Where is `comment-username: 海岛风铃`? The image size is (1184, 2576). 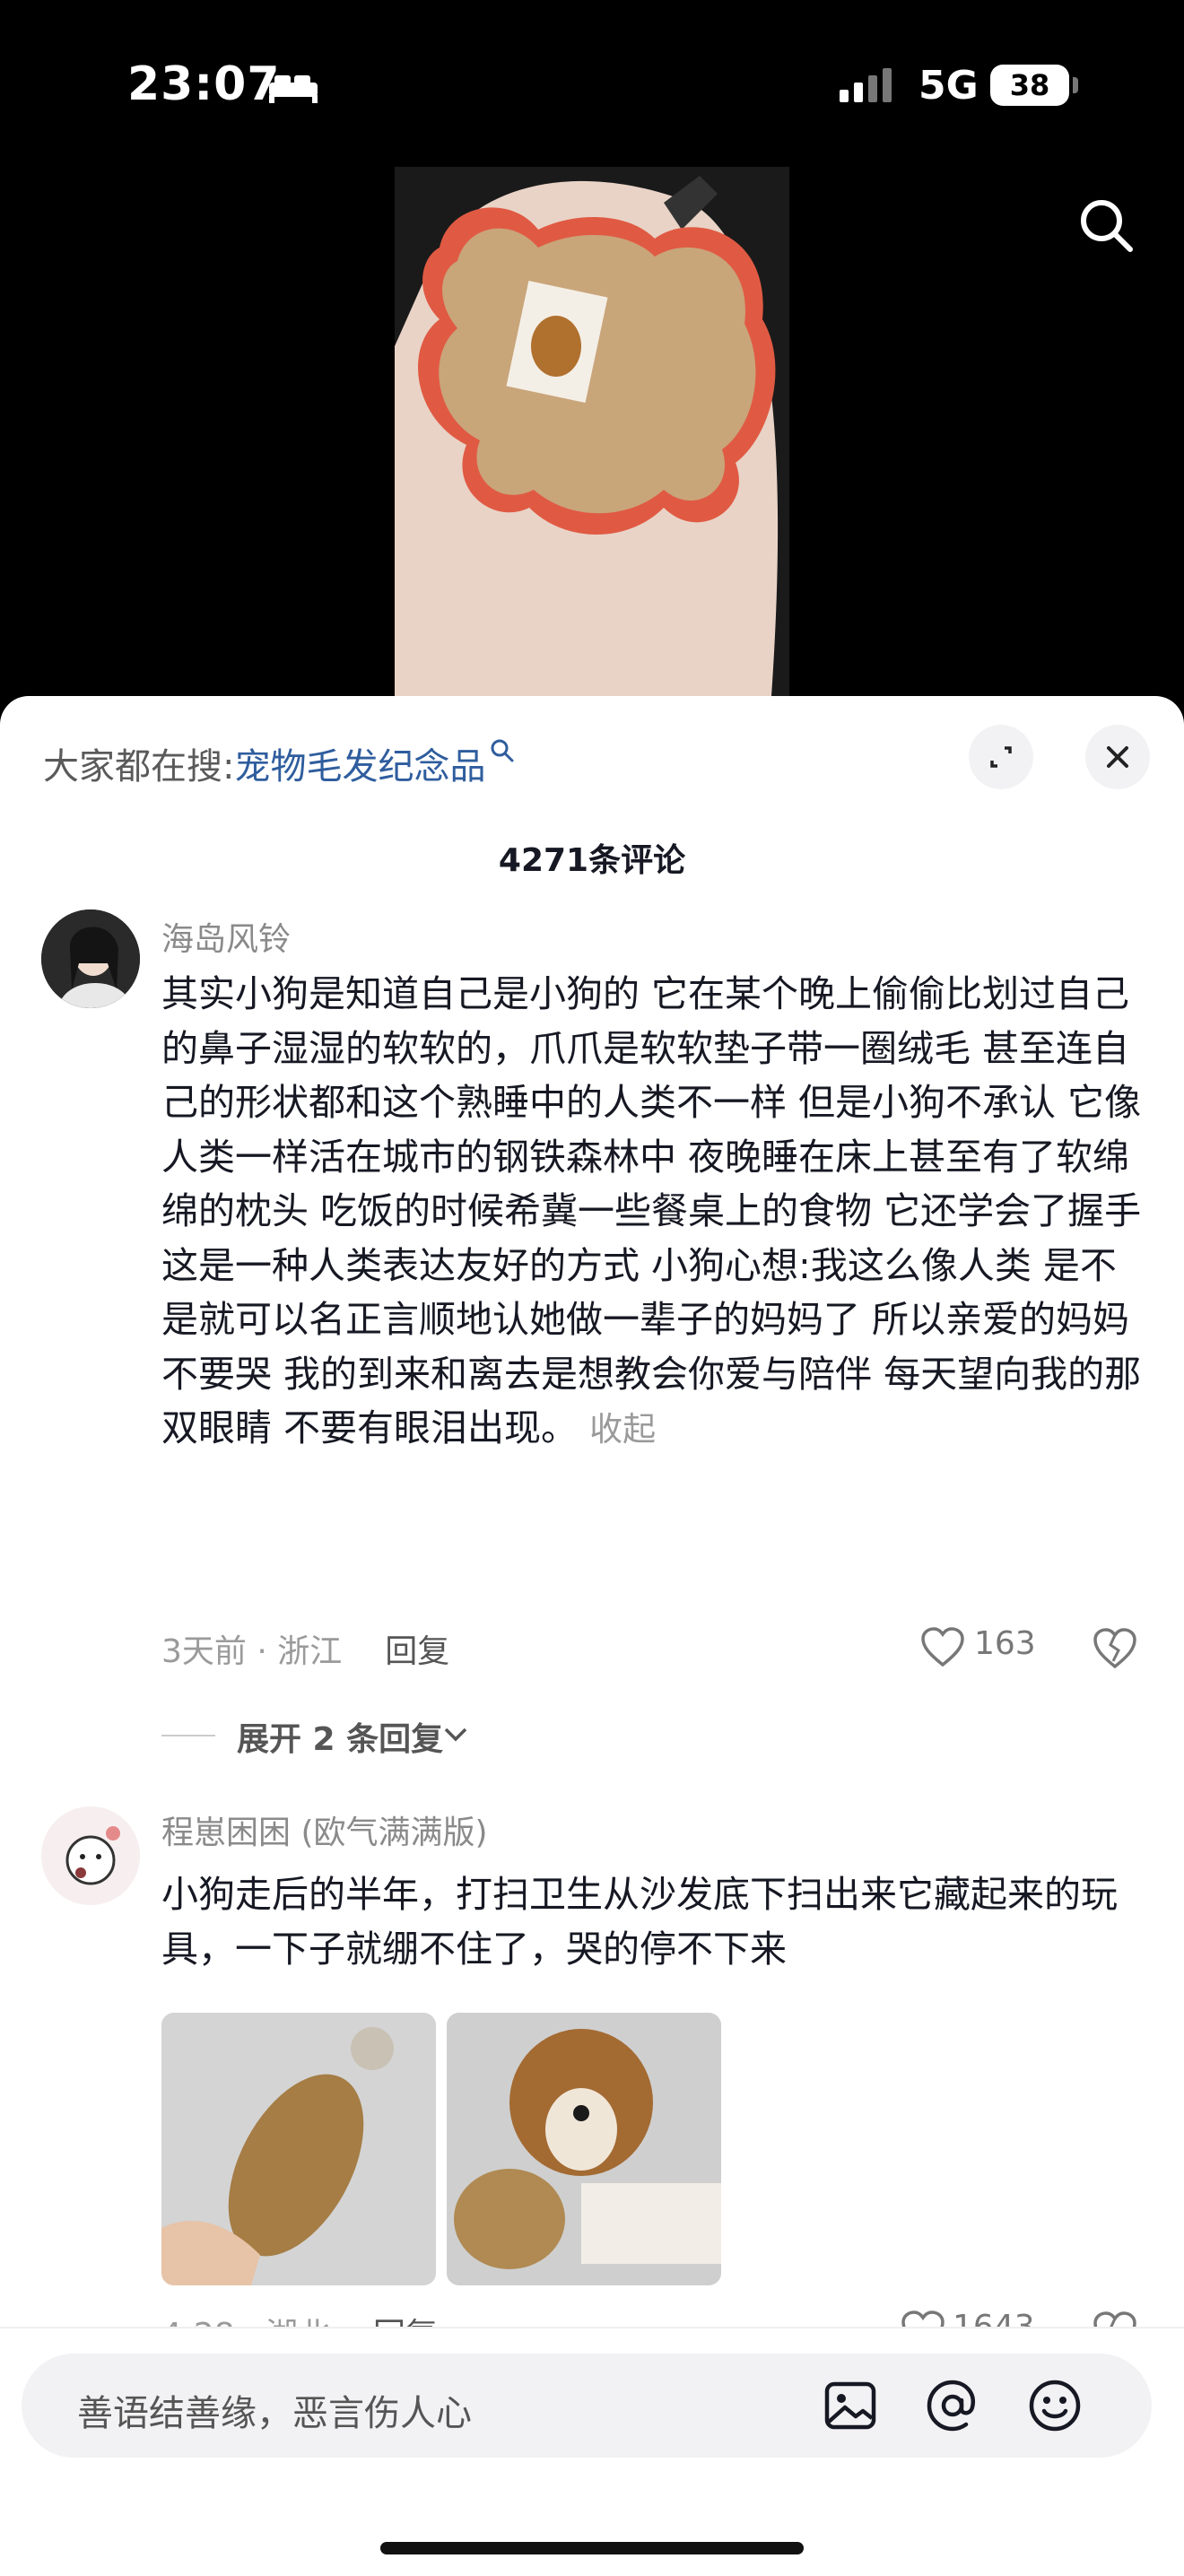 comment-username: 海岛风铃 is located at coordinates (226, 936).